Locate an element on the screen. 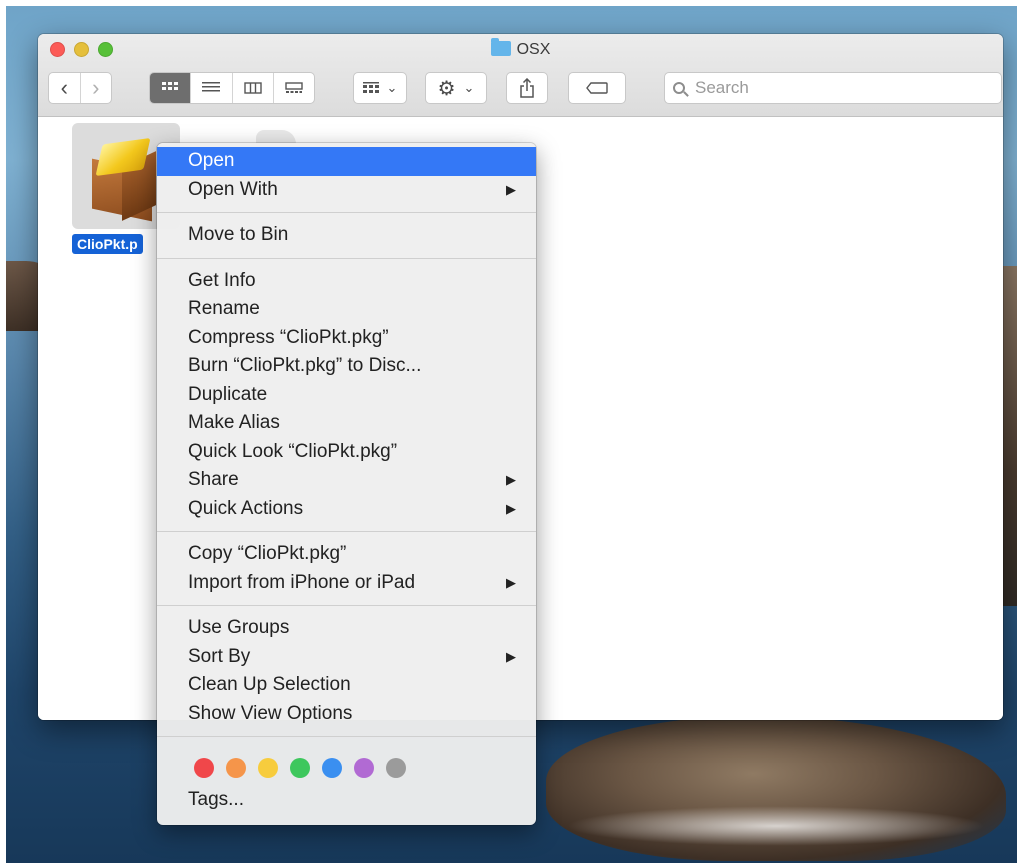 The width and height of the screenshot is (1017, 863). back-forward-control: ‹ › is located at coordinates (80, 88).